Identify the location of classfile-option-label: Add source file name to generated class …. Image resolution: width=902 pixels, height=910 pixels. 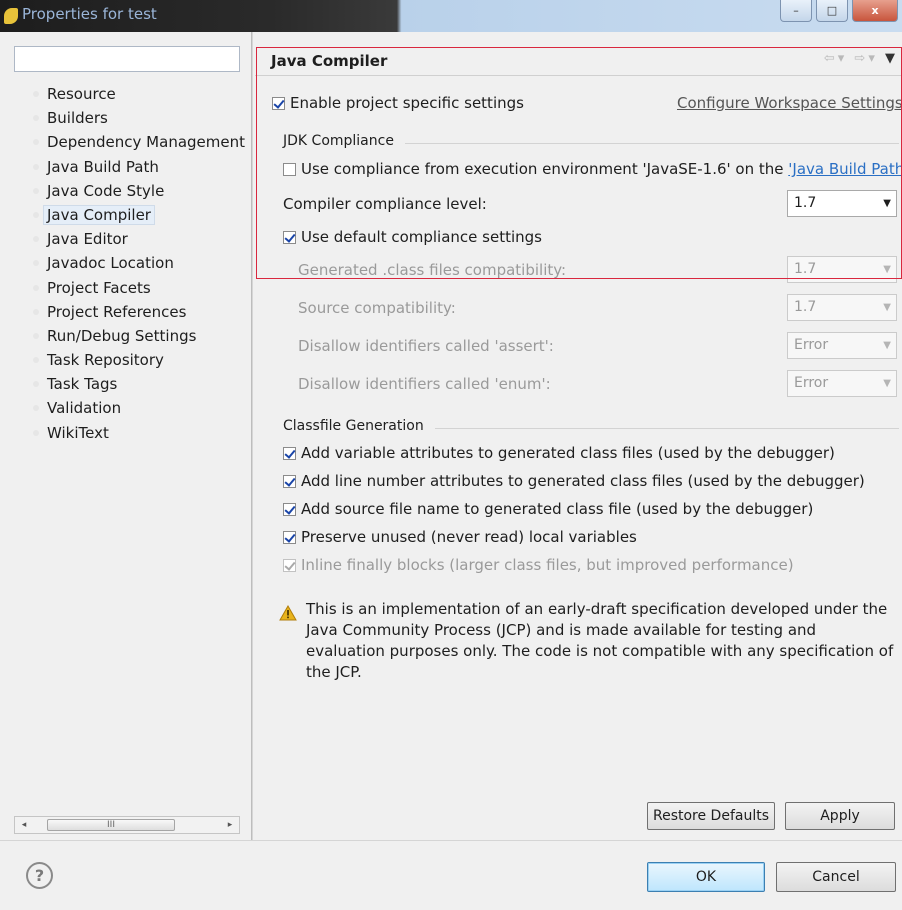
(557, 509).